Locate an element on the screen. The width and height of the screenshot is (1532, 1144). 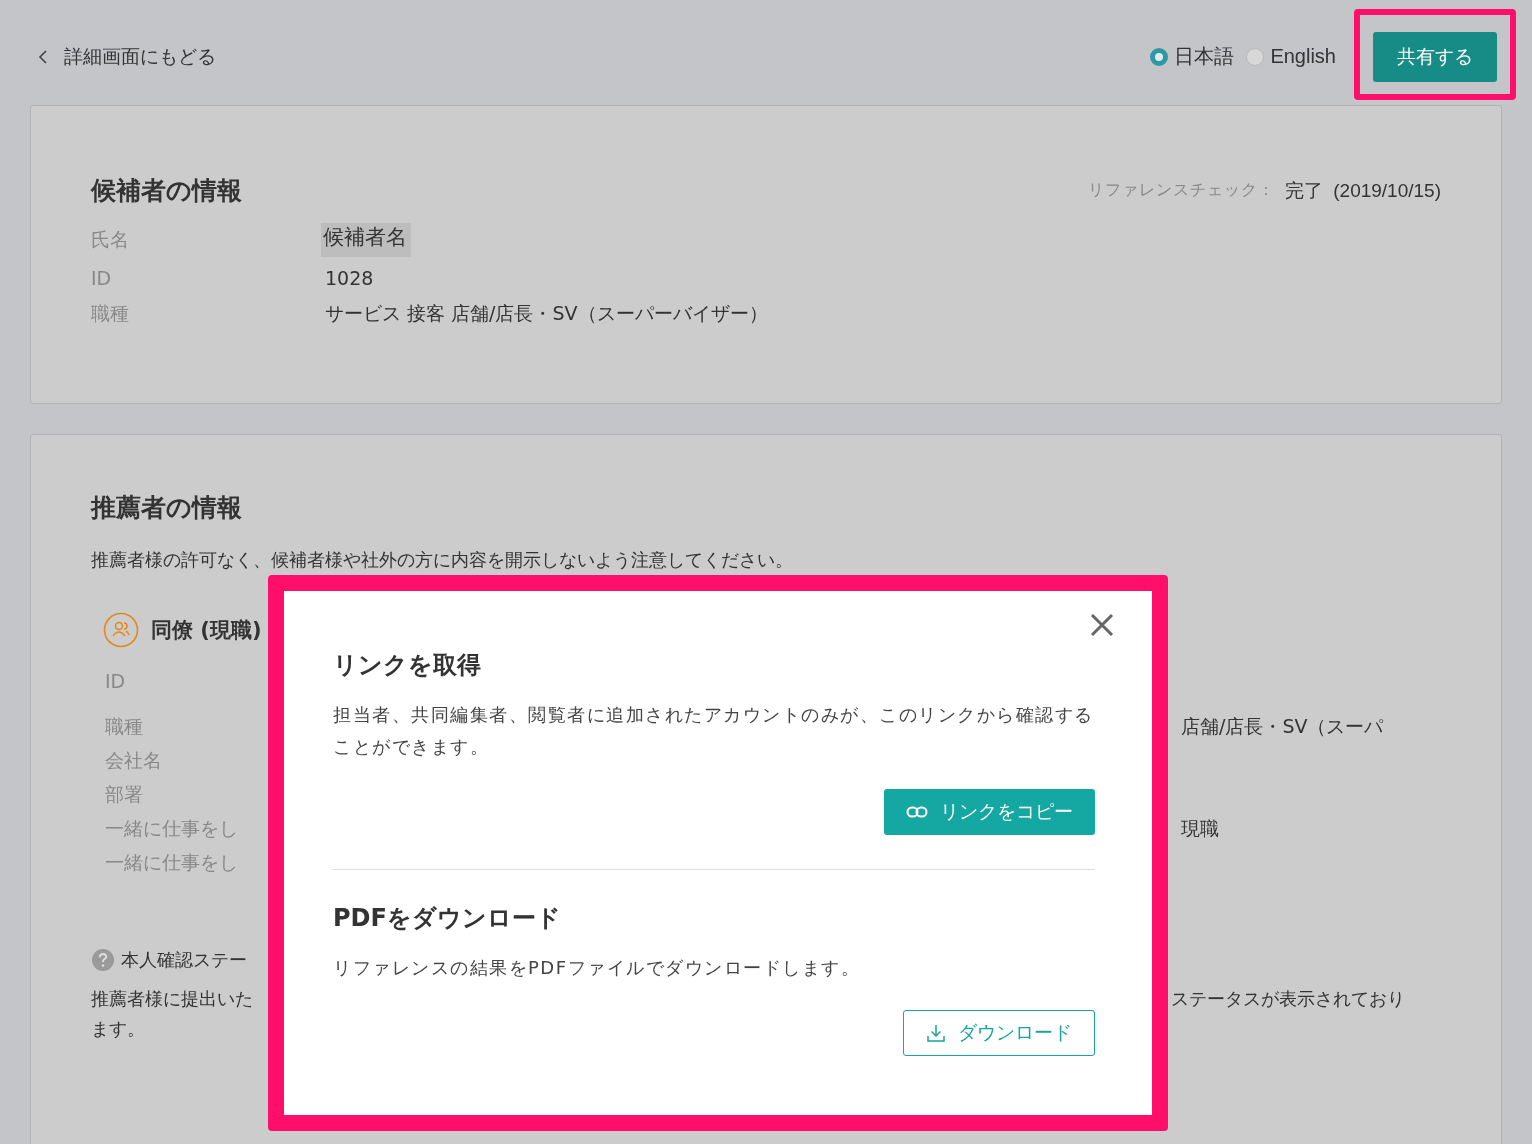
field-label: 会社名 is located at coordinates (133, 760).